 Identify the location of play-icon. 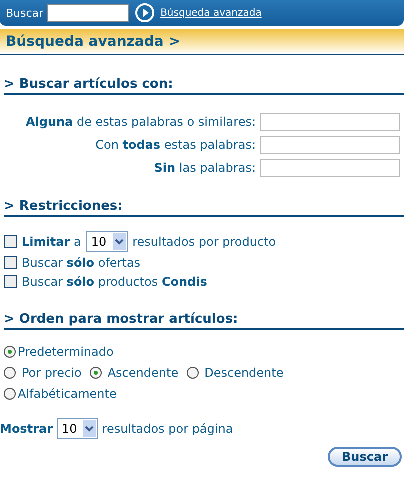
(144, 13).